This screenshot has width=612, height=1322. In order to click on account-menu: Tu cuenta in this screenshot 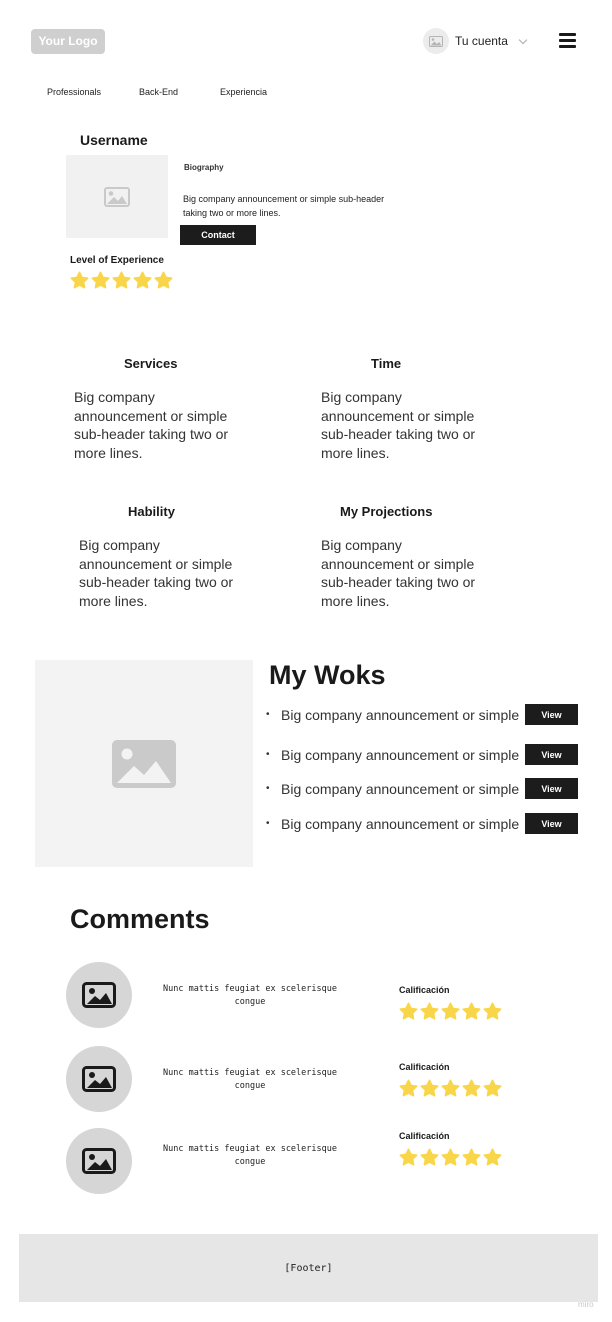, I will do `click(475, 41)`.